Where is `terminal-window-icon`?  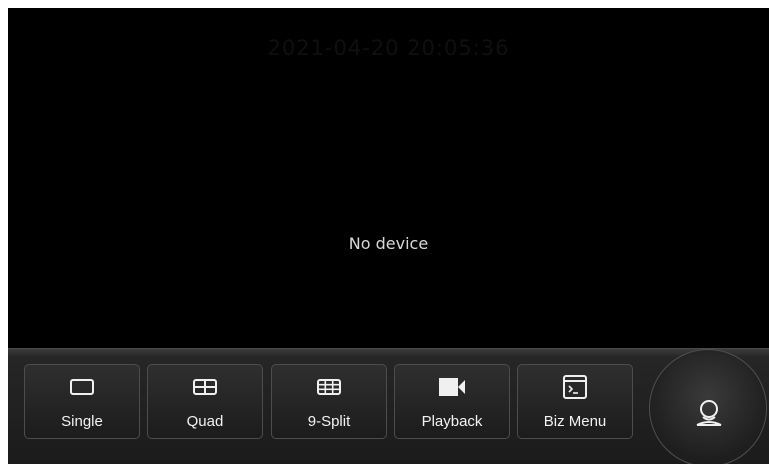 terminal-window-icon is located at coordinates (575, 387).